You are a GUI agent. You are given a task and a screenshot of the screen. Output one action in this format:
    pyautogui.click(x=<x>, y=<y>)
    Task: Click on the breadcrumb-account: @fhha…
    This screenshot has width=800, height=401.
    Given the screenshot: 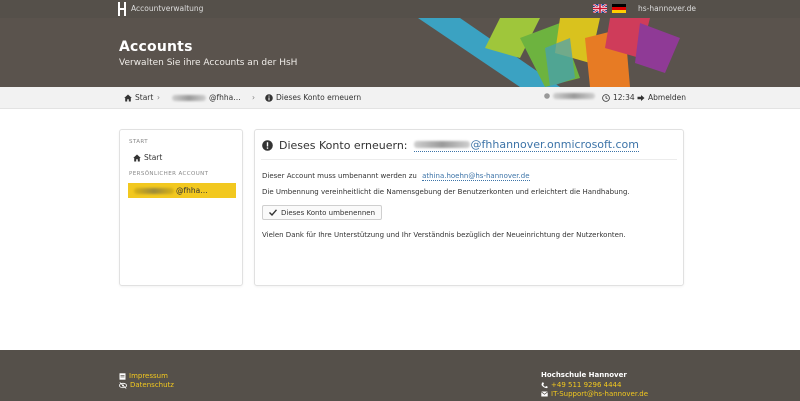 What is the action you would take?
    pyautogui.click(x=206, y=97)
    